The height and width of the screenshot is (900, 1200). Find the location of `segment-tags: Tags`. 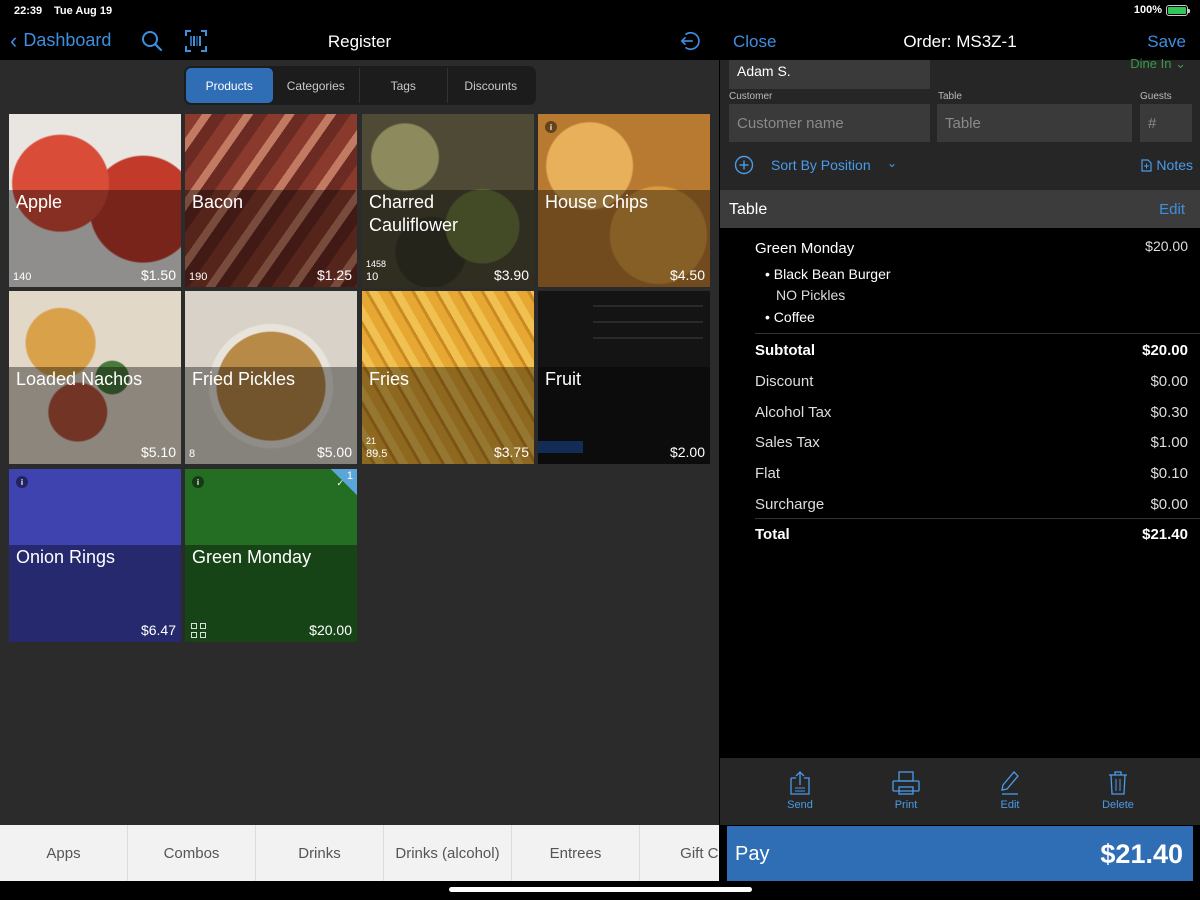

segment-tags: Tags is located at coordinates (404, 85).